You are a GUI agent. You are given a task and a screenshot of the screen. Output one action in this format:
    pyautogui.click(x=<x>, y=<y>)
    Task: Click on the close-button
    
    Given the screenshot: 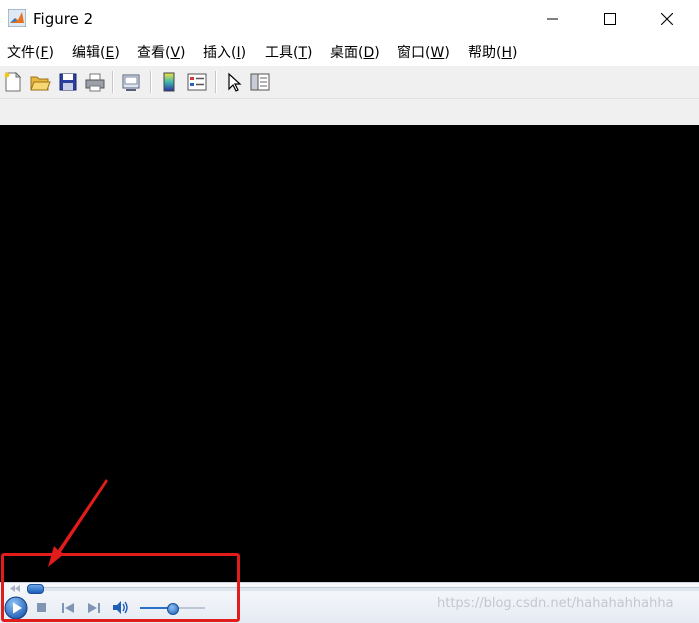 What is the action you would take?
    pyautogui.click(x=667, y=19)
    